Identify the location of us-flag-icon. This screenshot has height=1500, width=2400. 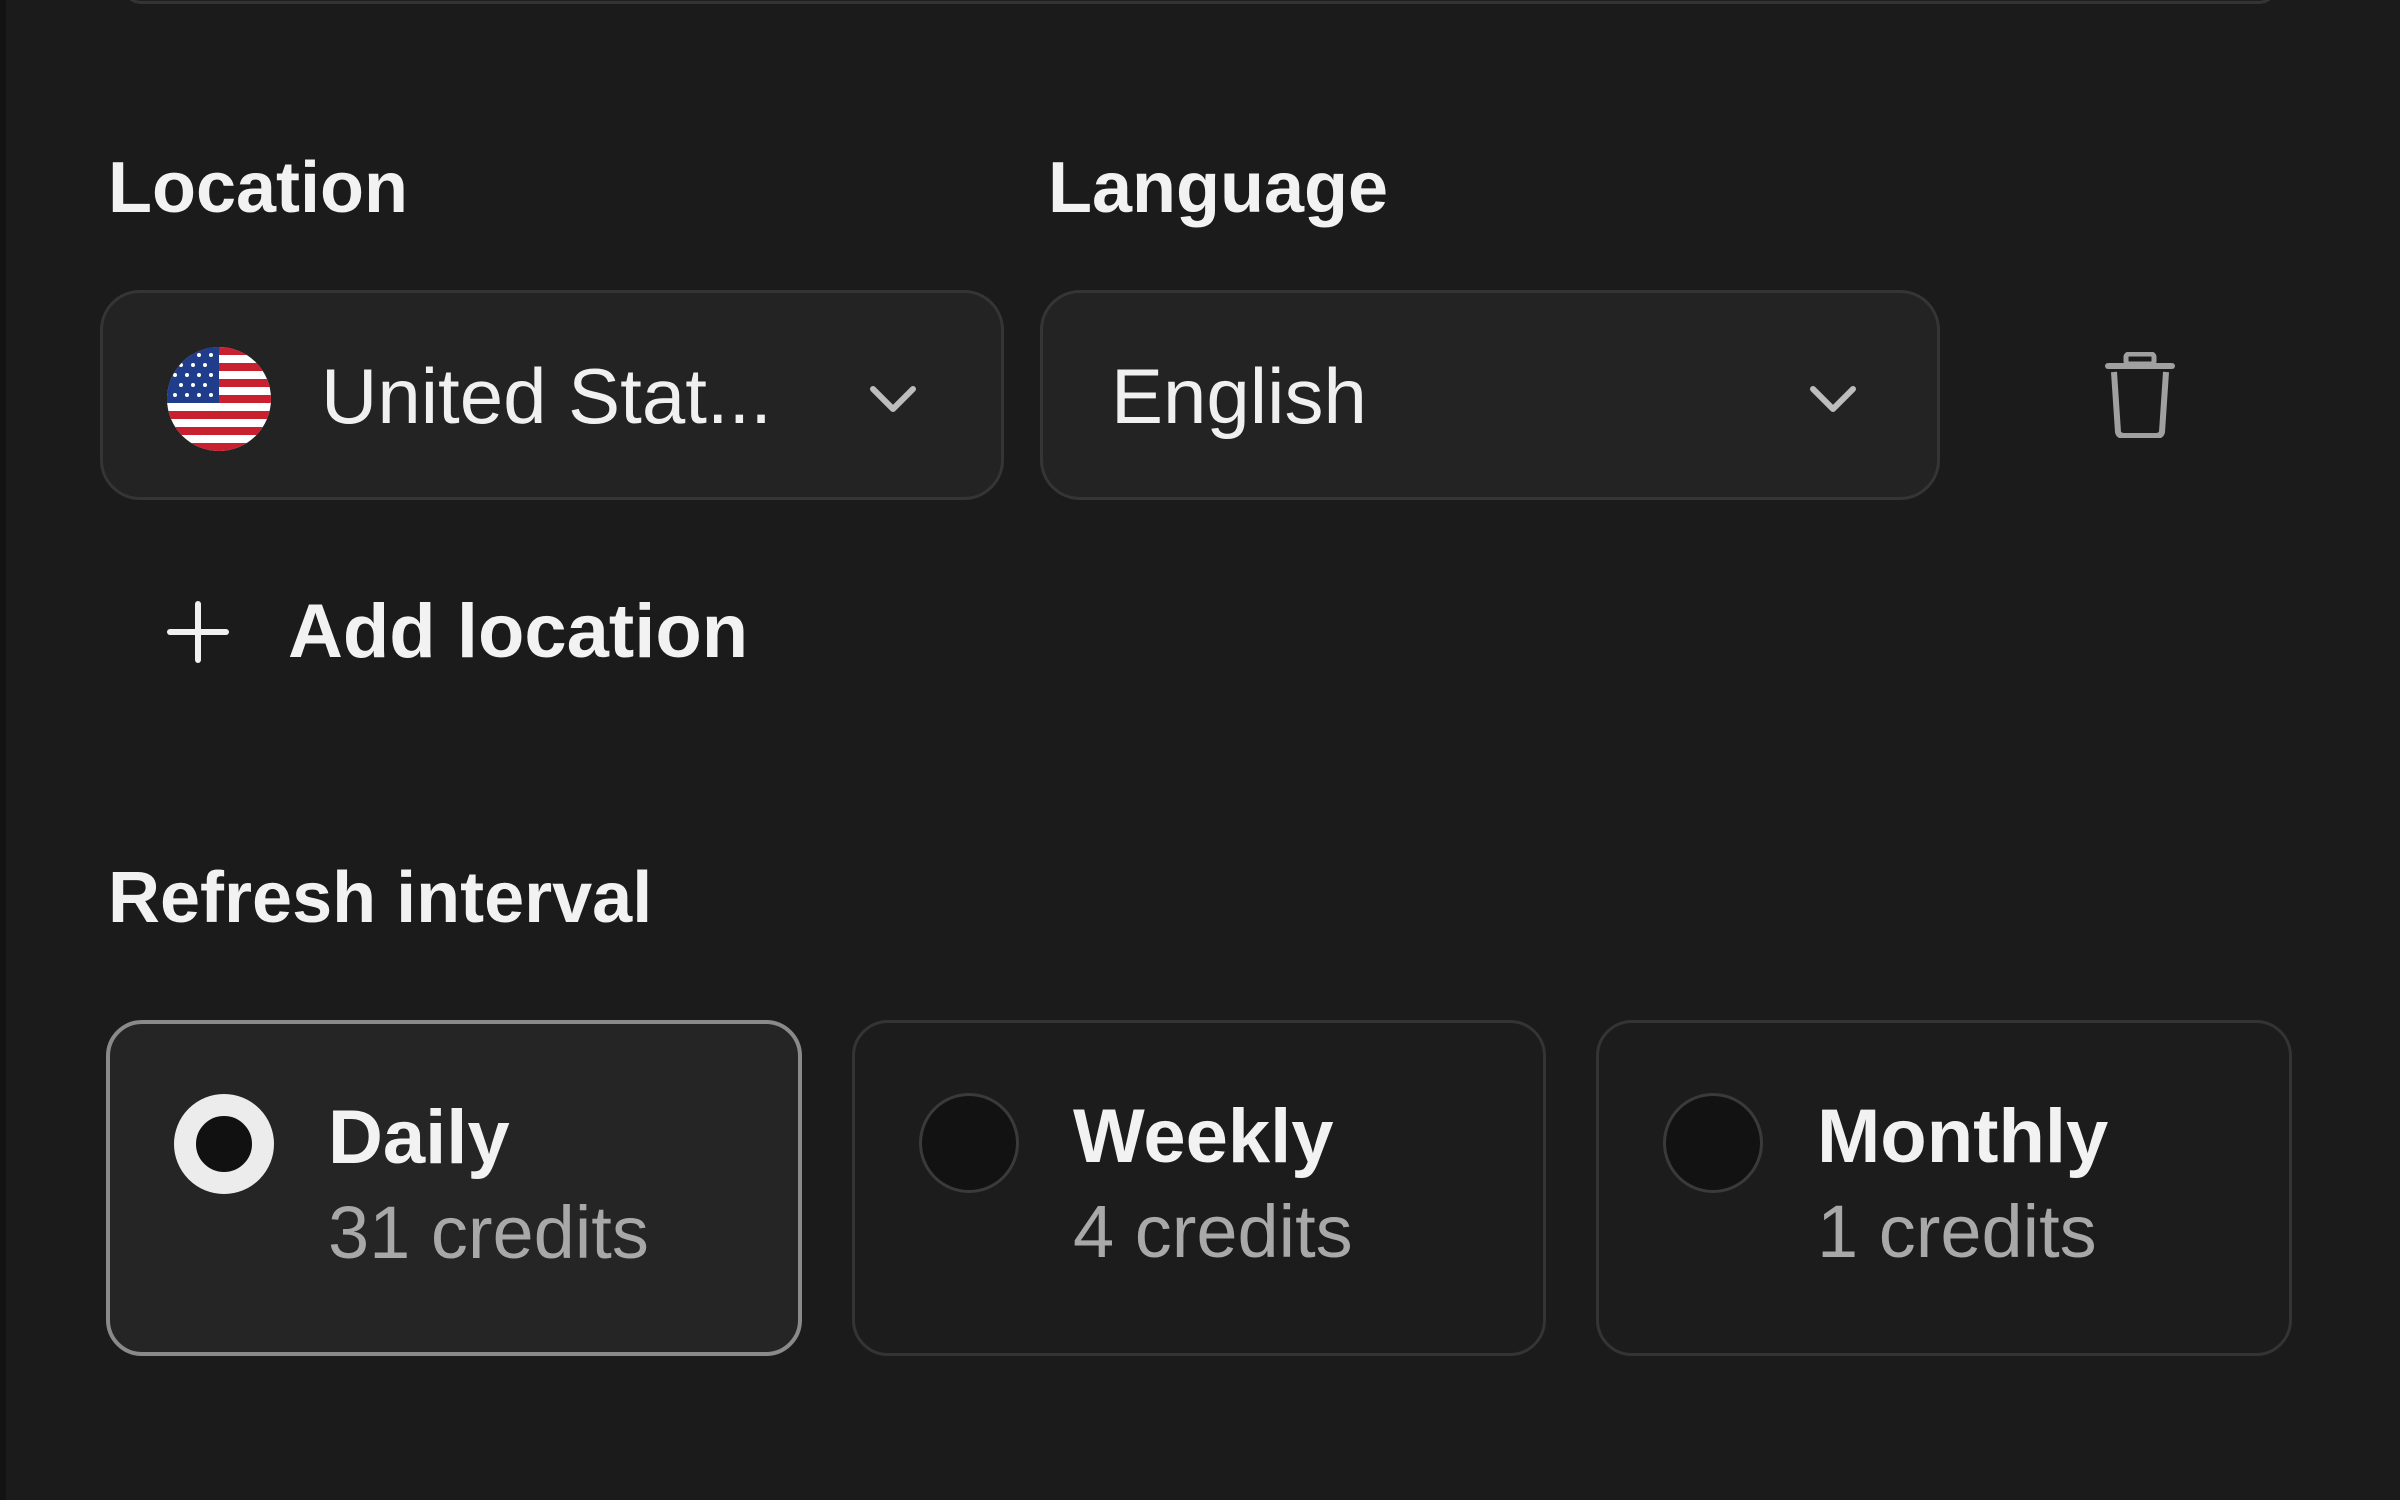
(219, 399).